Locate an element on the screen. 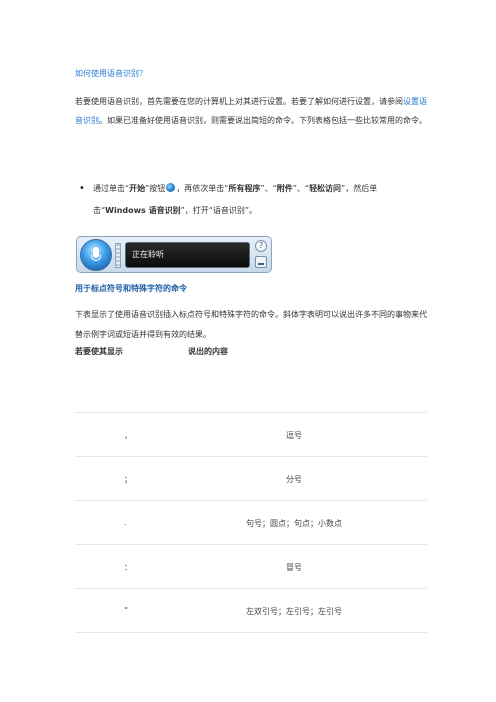 This screenshot has width=496, height=702. windows-start-orb-icon is located at coordinates (171, 187).